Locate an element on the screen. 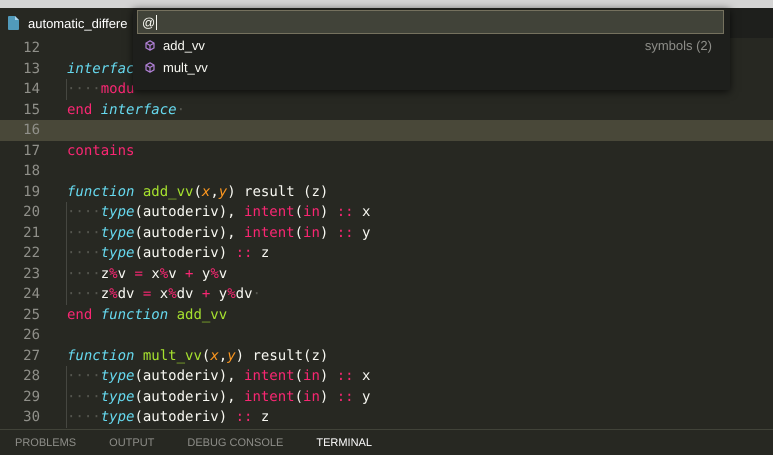 The width and height of the screenshot is (773, 455). line-number: 29 is located at coordinates (31, 396).